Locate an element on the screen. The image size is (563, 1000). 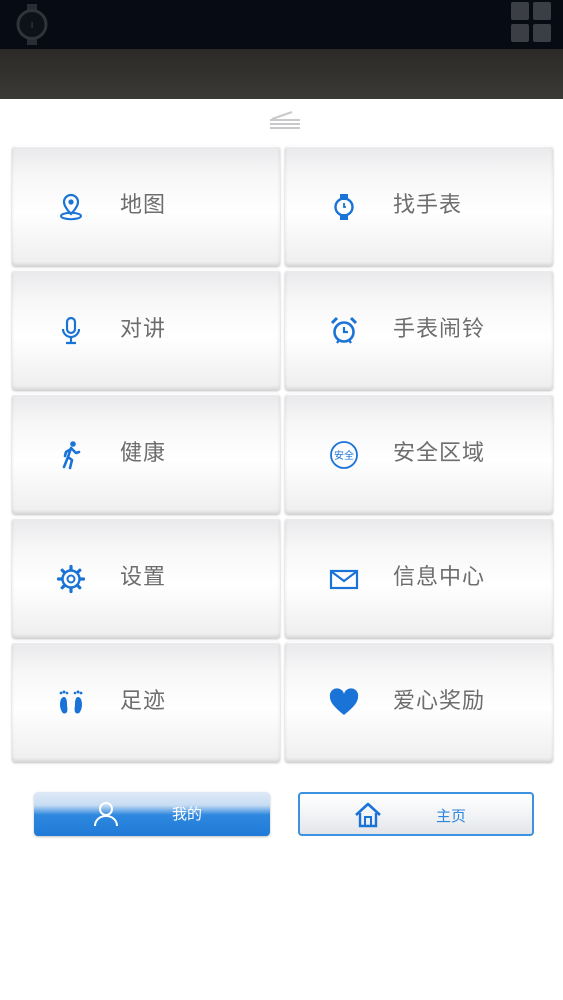
gear-icon is located at coordinates (71, 579).